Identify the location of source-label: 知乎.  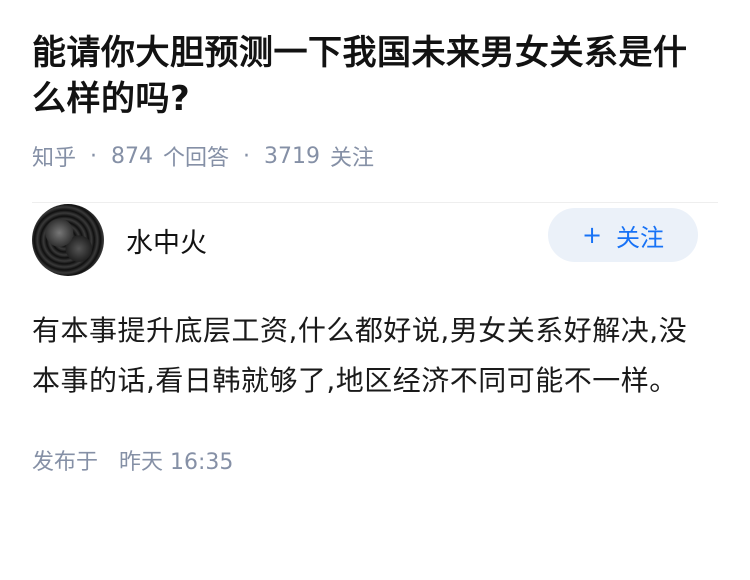
(54, 156).